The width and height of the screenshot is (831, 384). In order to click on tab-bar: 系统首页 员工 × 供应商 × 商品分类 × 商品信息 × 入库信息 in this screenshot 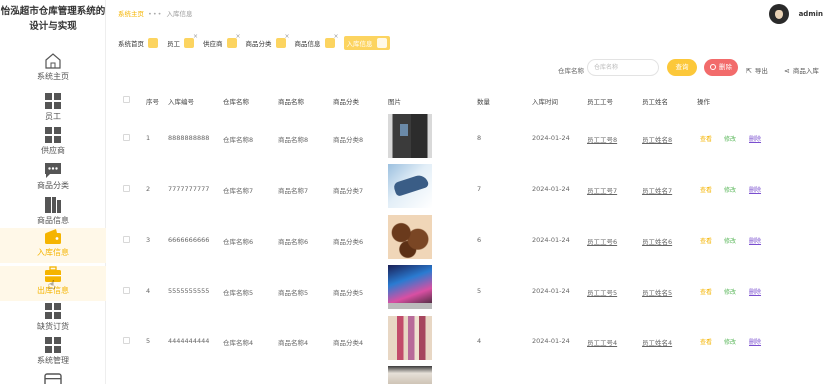, I will do `click(258, 41)`.